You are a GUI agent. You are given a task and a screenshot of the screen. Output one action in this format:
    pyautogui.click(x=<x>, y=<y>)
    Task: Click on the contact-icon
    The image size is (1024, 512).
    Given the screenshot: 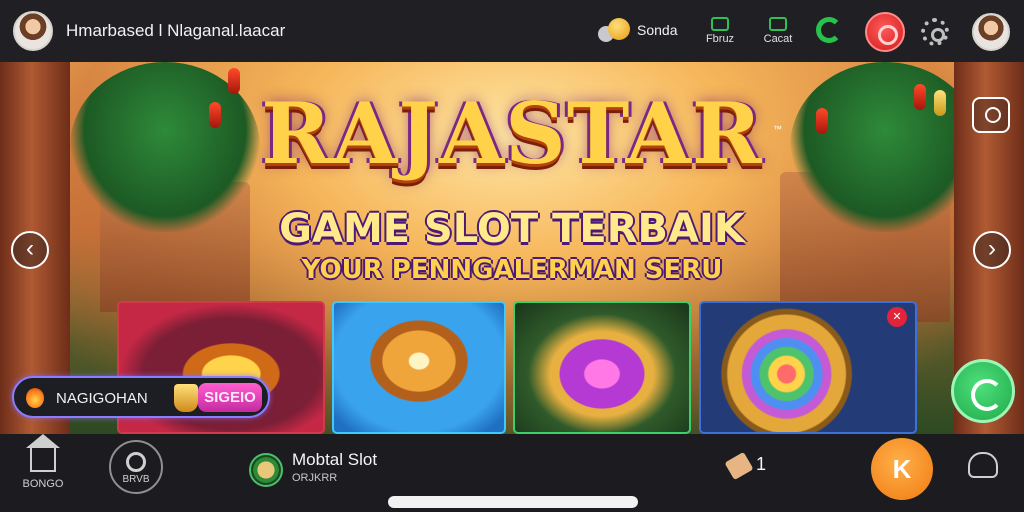 What is the action you would take?
    pyautogui.click(x=778, y=24)
    